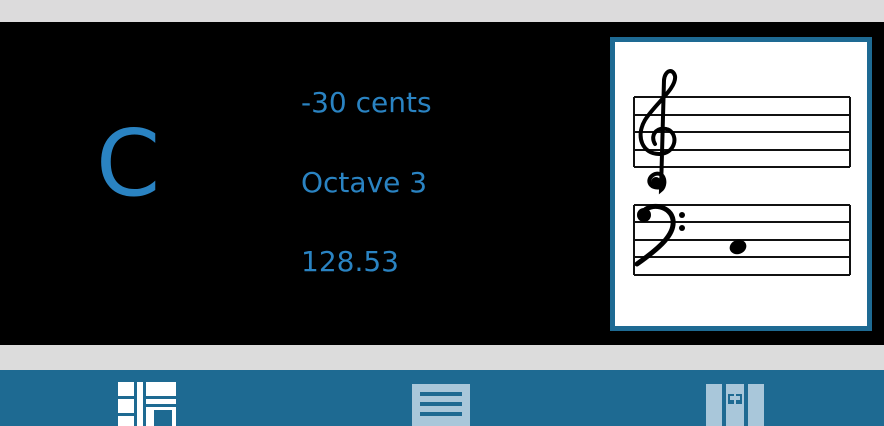  What do you see at coordinates (364, 182) in the screenshot?
I see `octave-readout: Octave 3` at bounding box center [364, 182].